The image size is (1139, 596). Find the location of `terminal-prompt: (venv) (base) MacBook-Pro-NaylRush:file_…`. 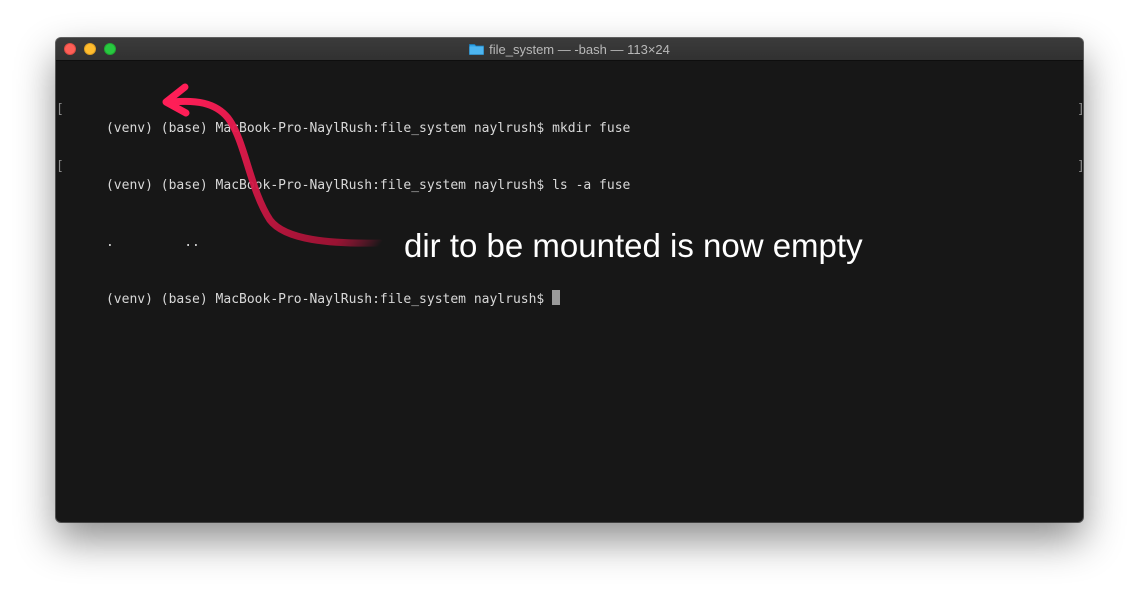

terminal-prompt: (venv) (base) MacBook-Pro-NaylRush:file_… is located at coordinates (329, 299).